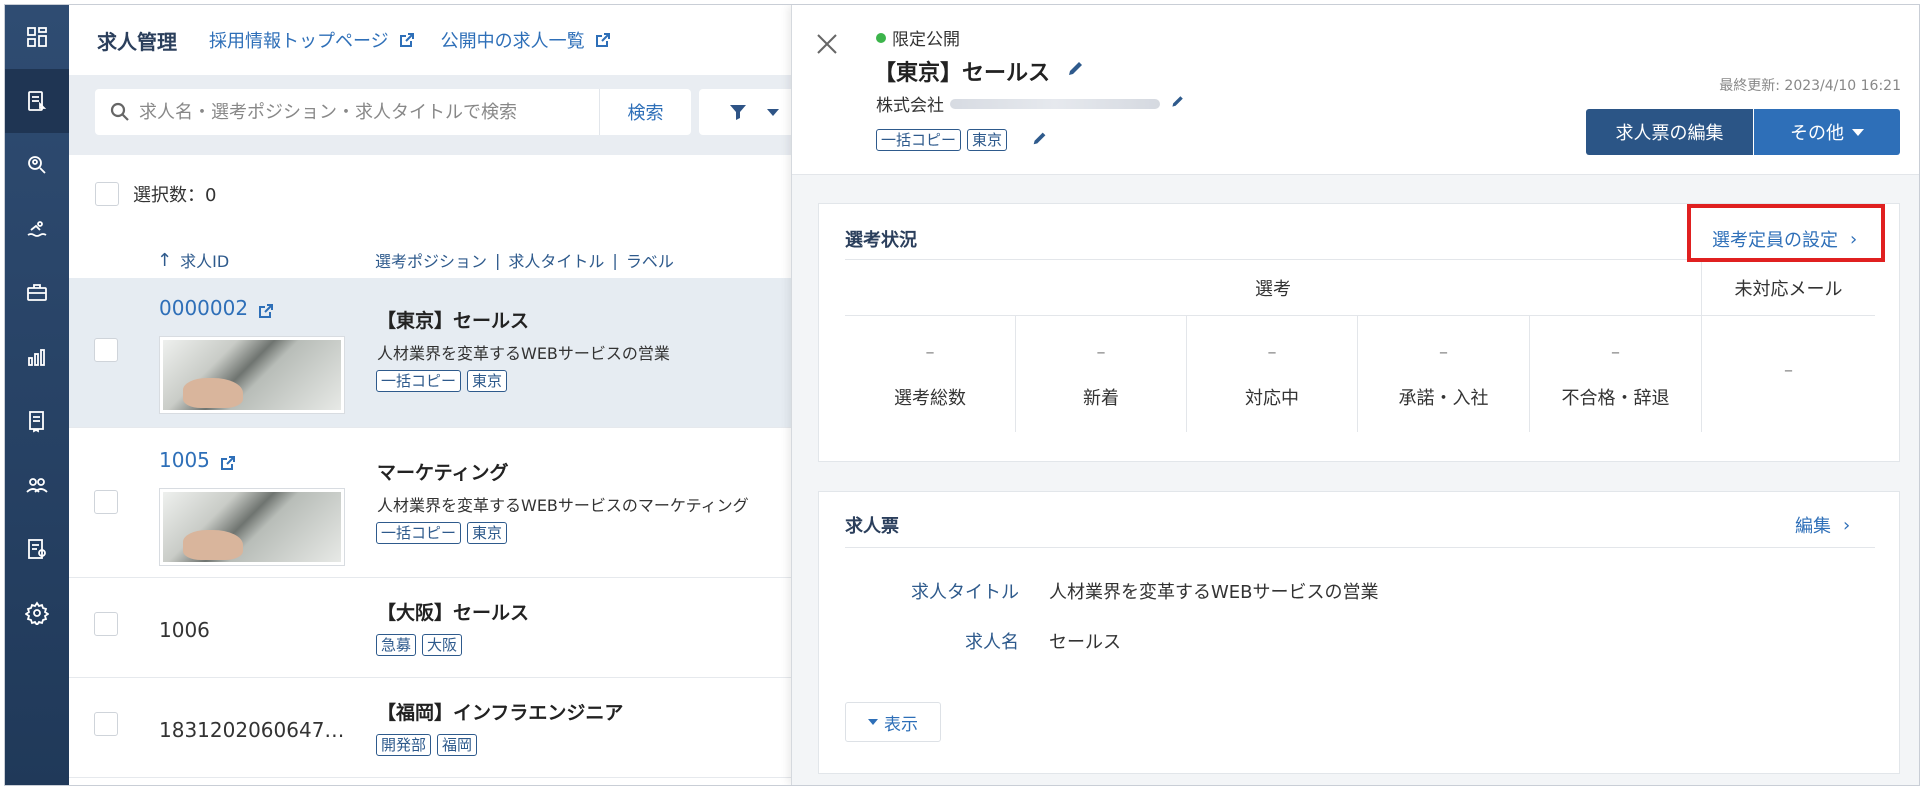 This screenshot has height=794, width=1924. What do you see at coordinates (37, 613) in the screenshot?
I see `settings-icon` at bounding box center [37, 613].